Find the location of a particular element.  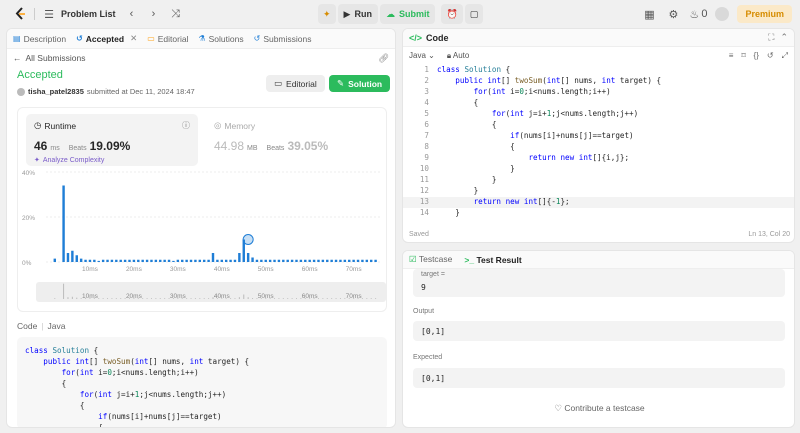

debug-button: ✦ is located at coordinates (327, 14).